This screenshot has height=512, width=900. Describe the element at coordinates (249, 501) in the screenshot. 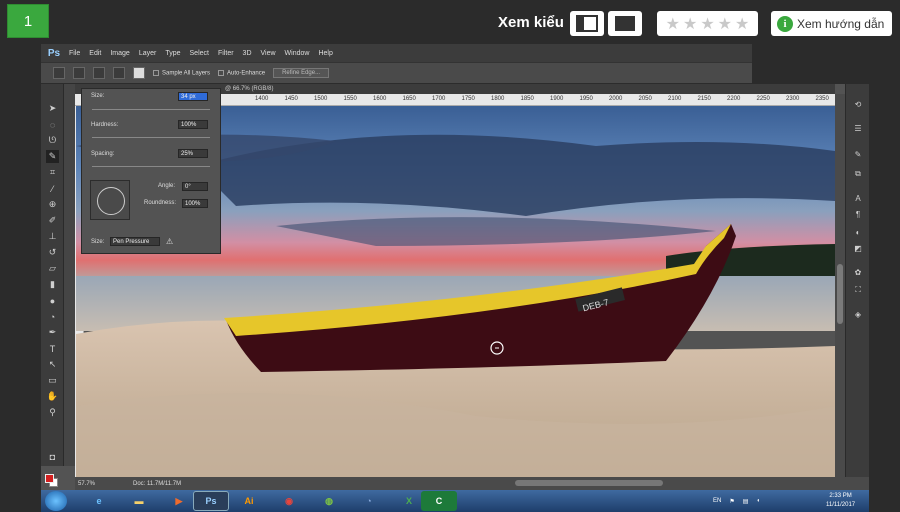

I see `illustrator-icon: Ai` at that location.